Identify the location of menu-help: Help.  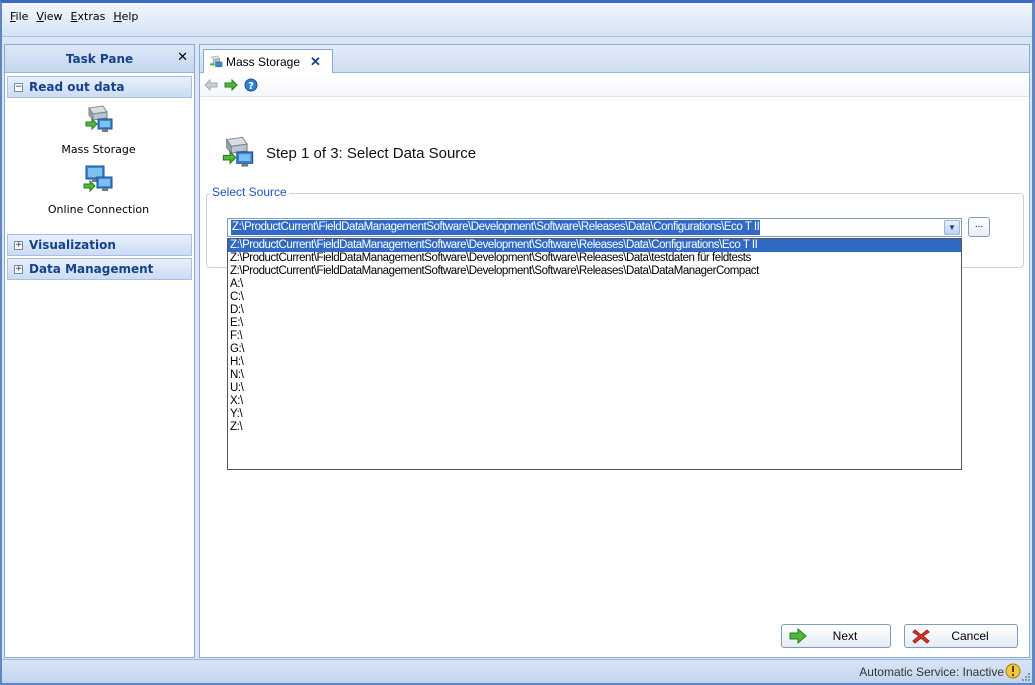
(125, 16).